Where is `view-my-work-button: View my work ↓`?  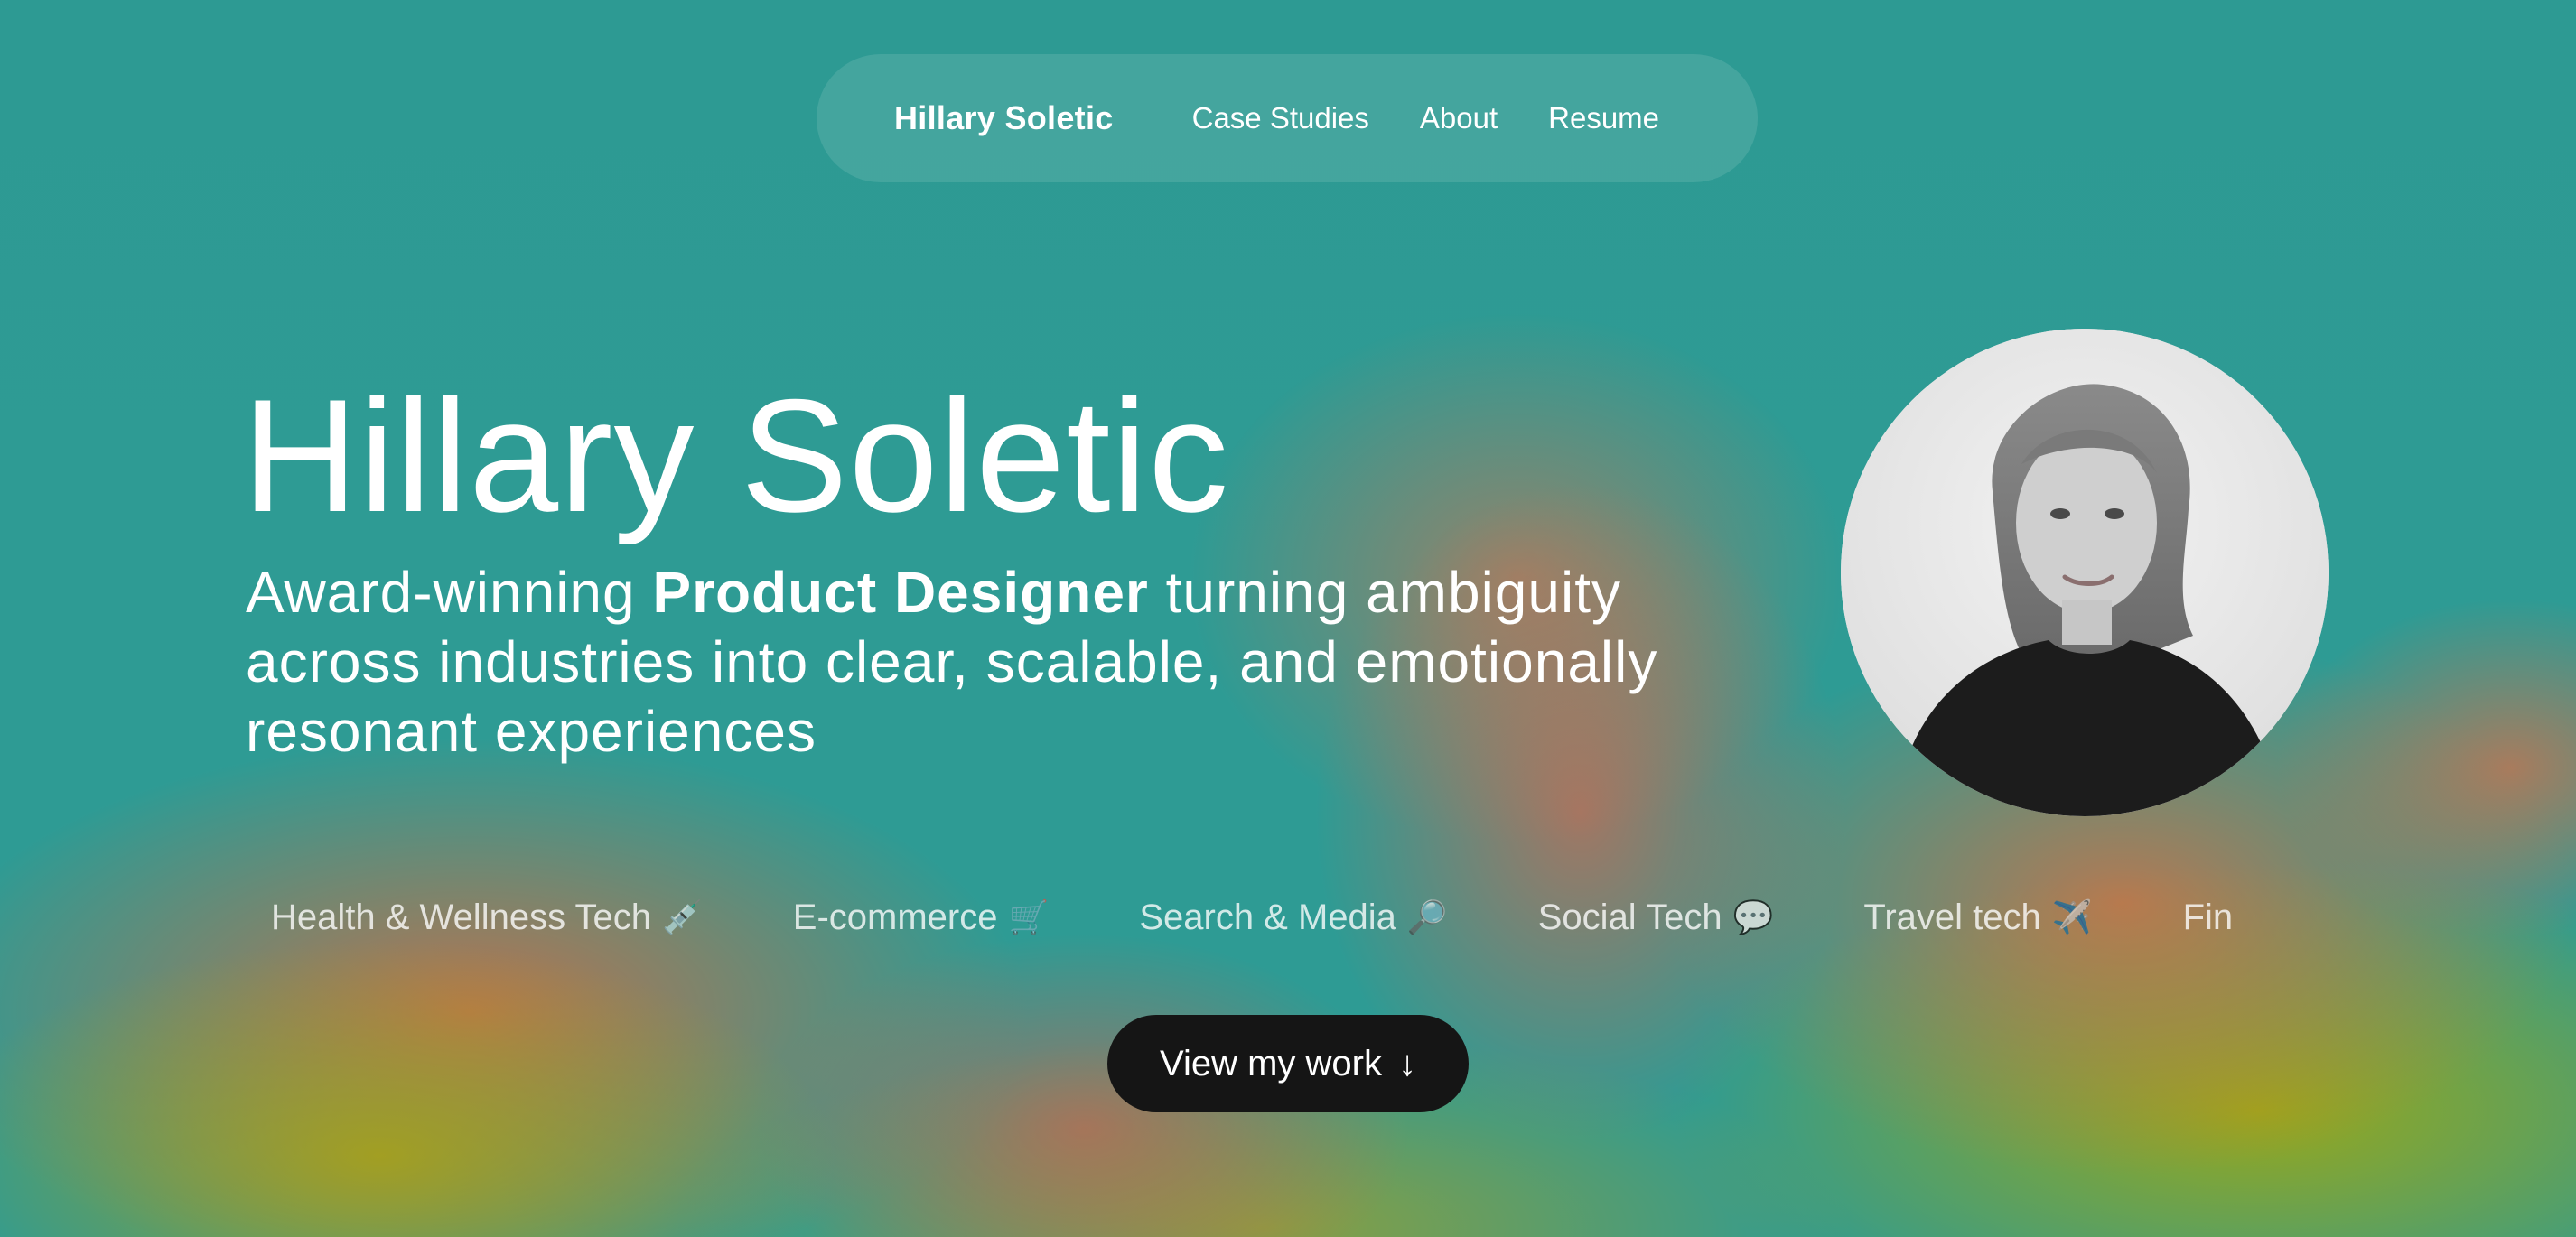
view-my-work-button: View my work ↓ is located at coordinates (1288, 1063).